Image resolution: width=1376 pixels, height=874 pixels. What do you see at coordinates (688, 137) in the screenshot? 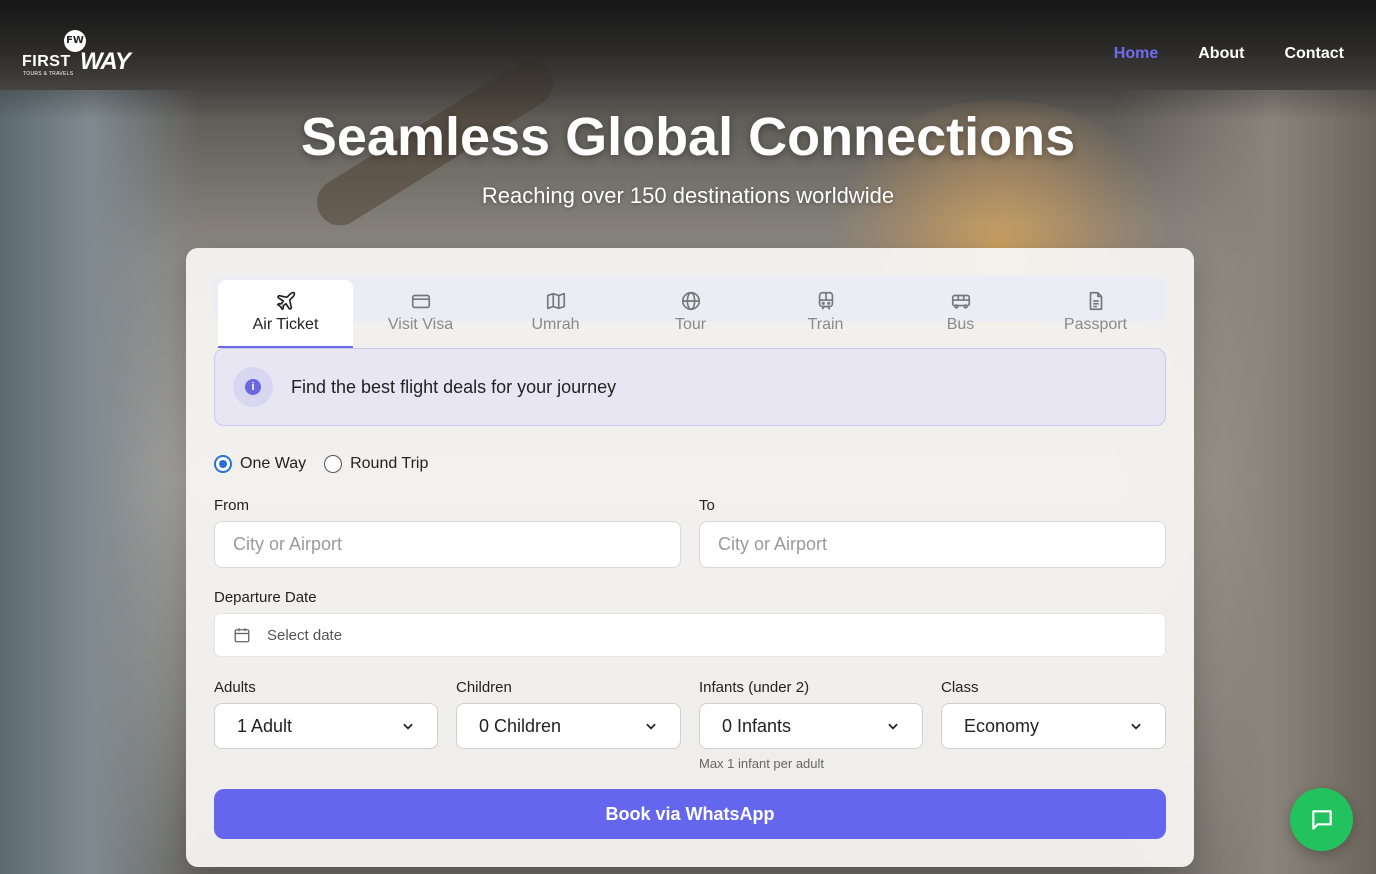
I see `hero-title: Seamless Global Connections` at bounding box center [688, 137].